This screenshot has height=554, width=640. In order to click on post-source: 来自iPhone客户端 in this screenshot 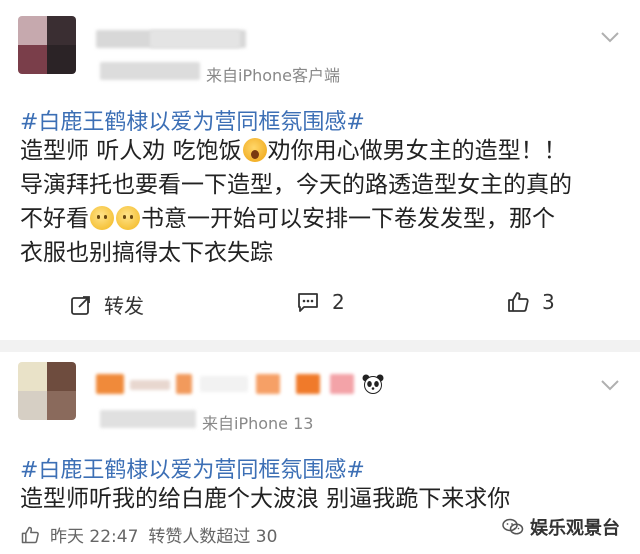, I will do `click(273, 75)`.